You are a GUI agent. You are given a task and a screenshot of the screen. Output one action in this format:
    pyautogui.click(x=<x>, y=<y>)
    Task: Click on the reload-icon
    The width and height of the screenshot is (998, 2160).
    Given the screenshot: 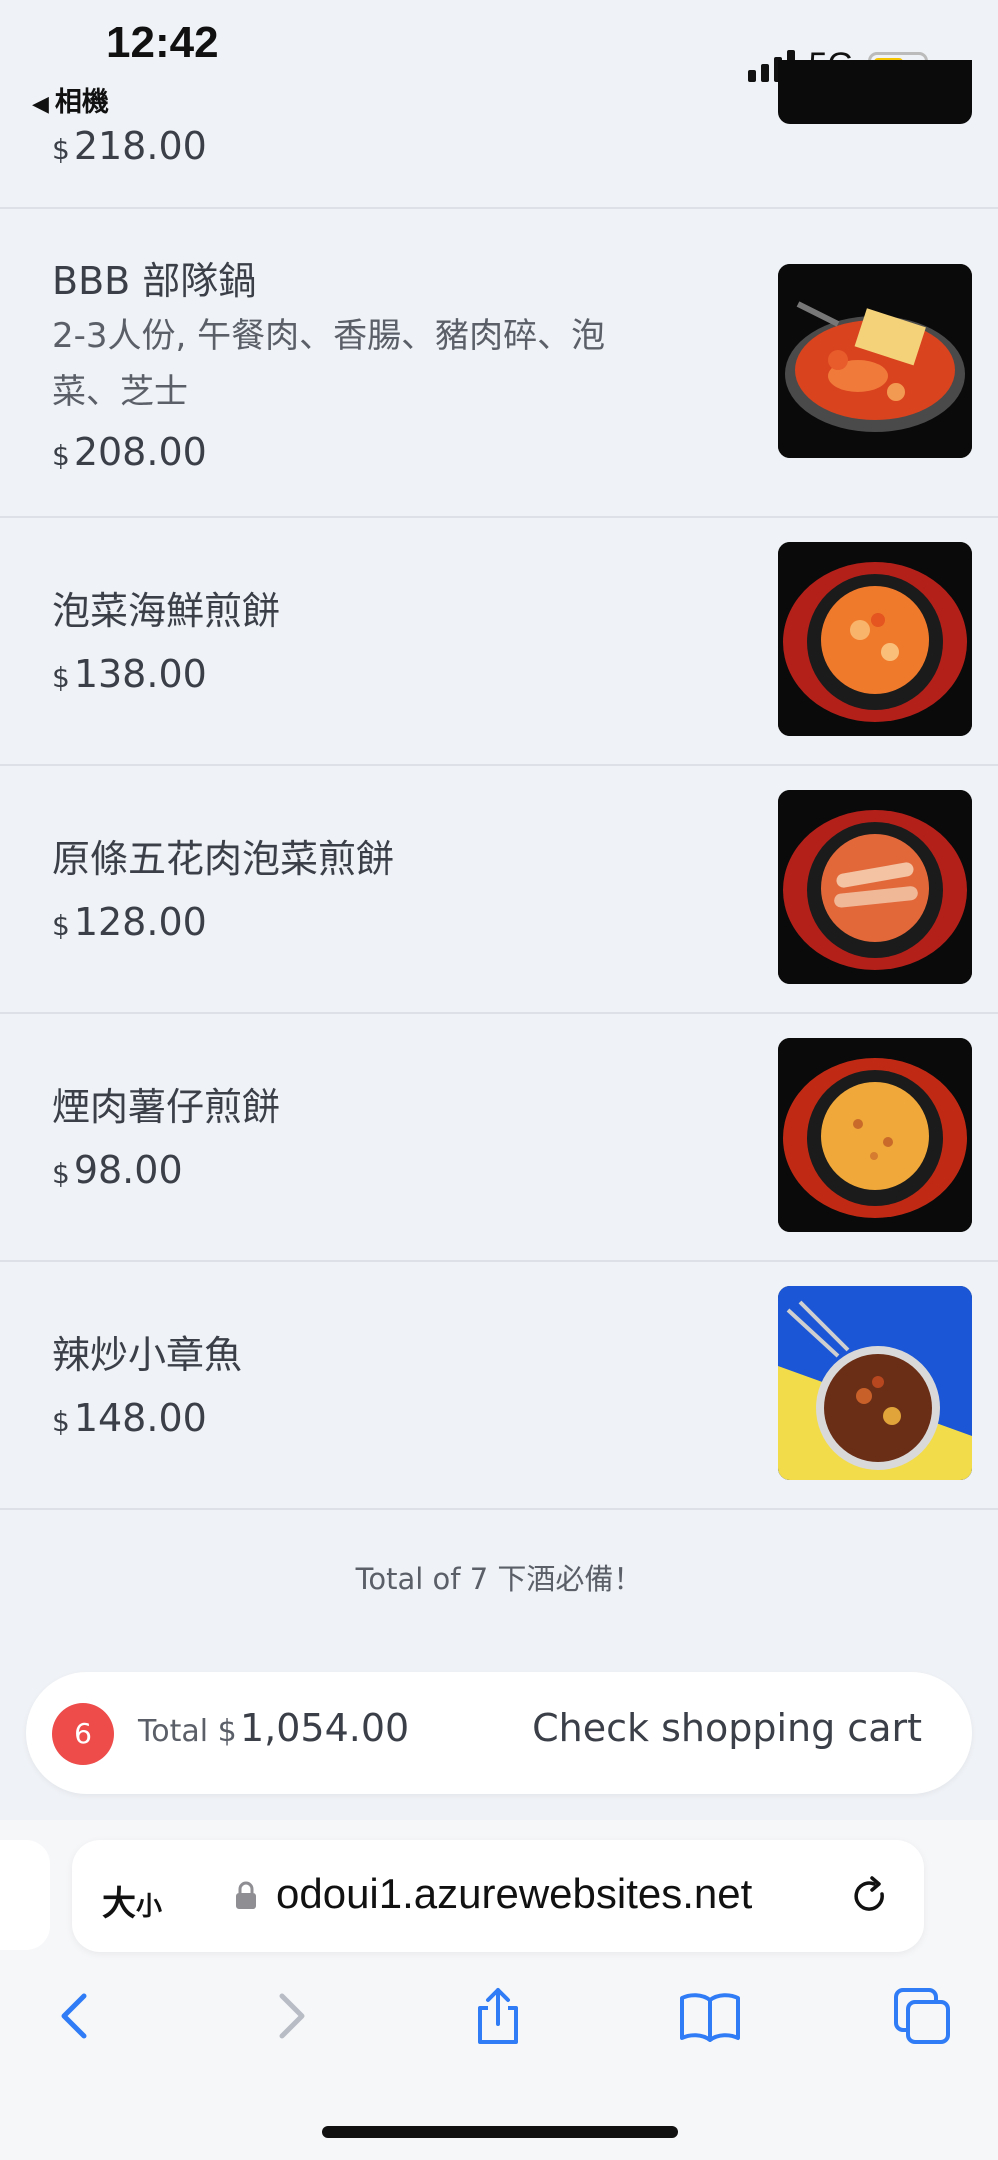 What is the action you would take?
    pyautogui.click(x=870, y=1896)
    